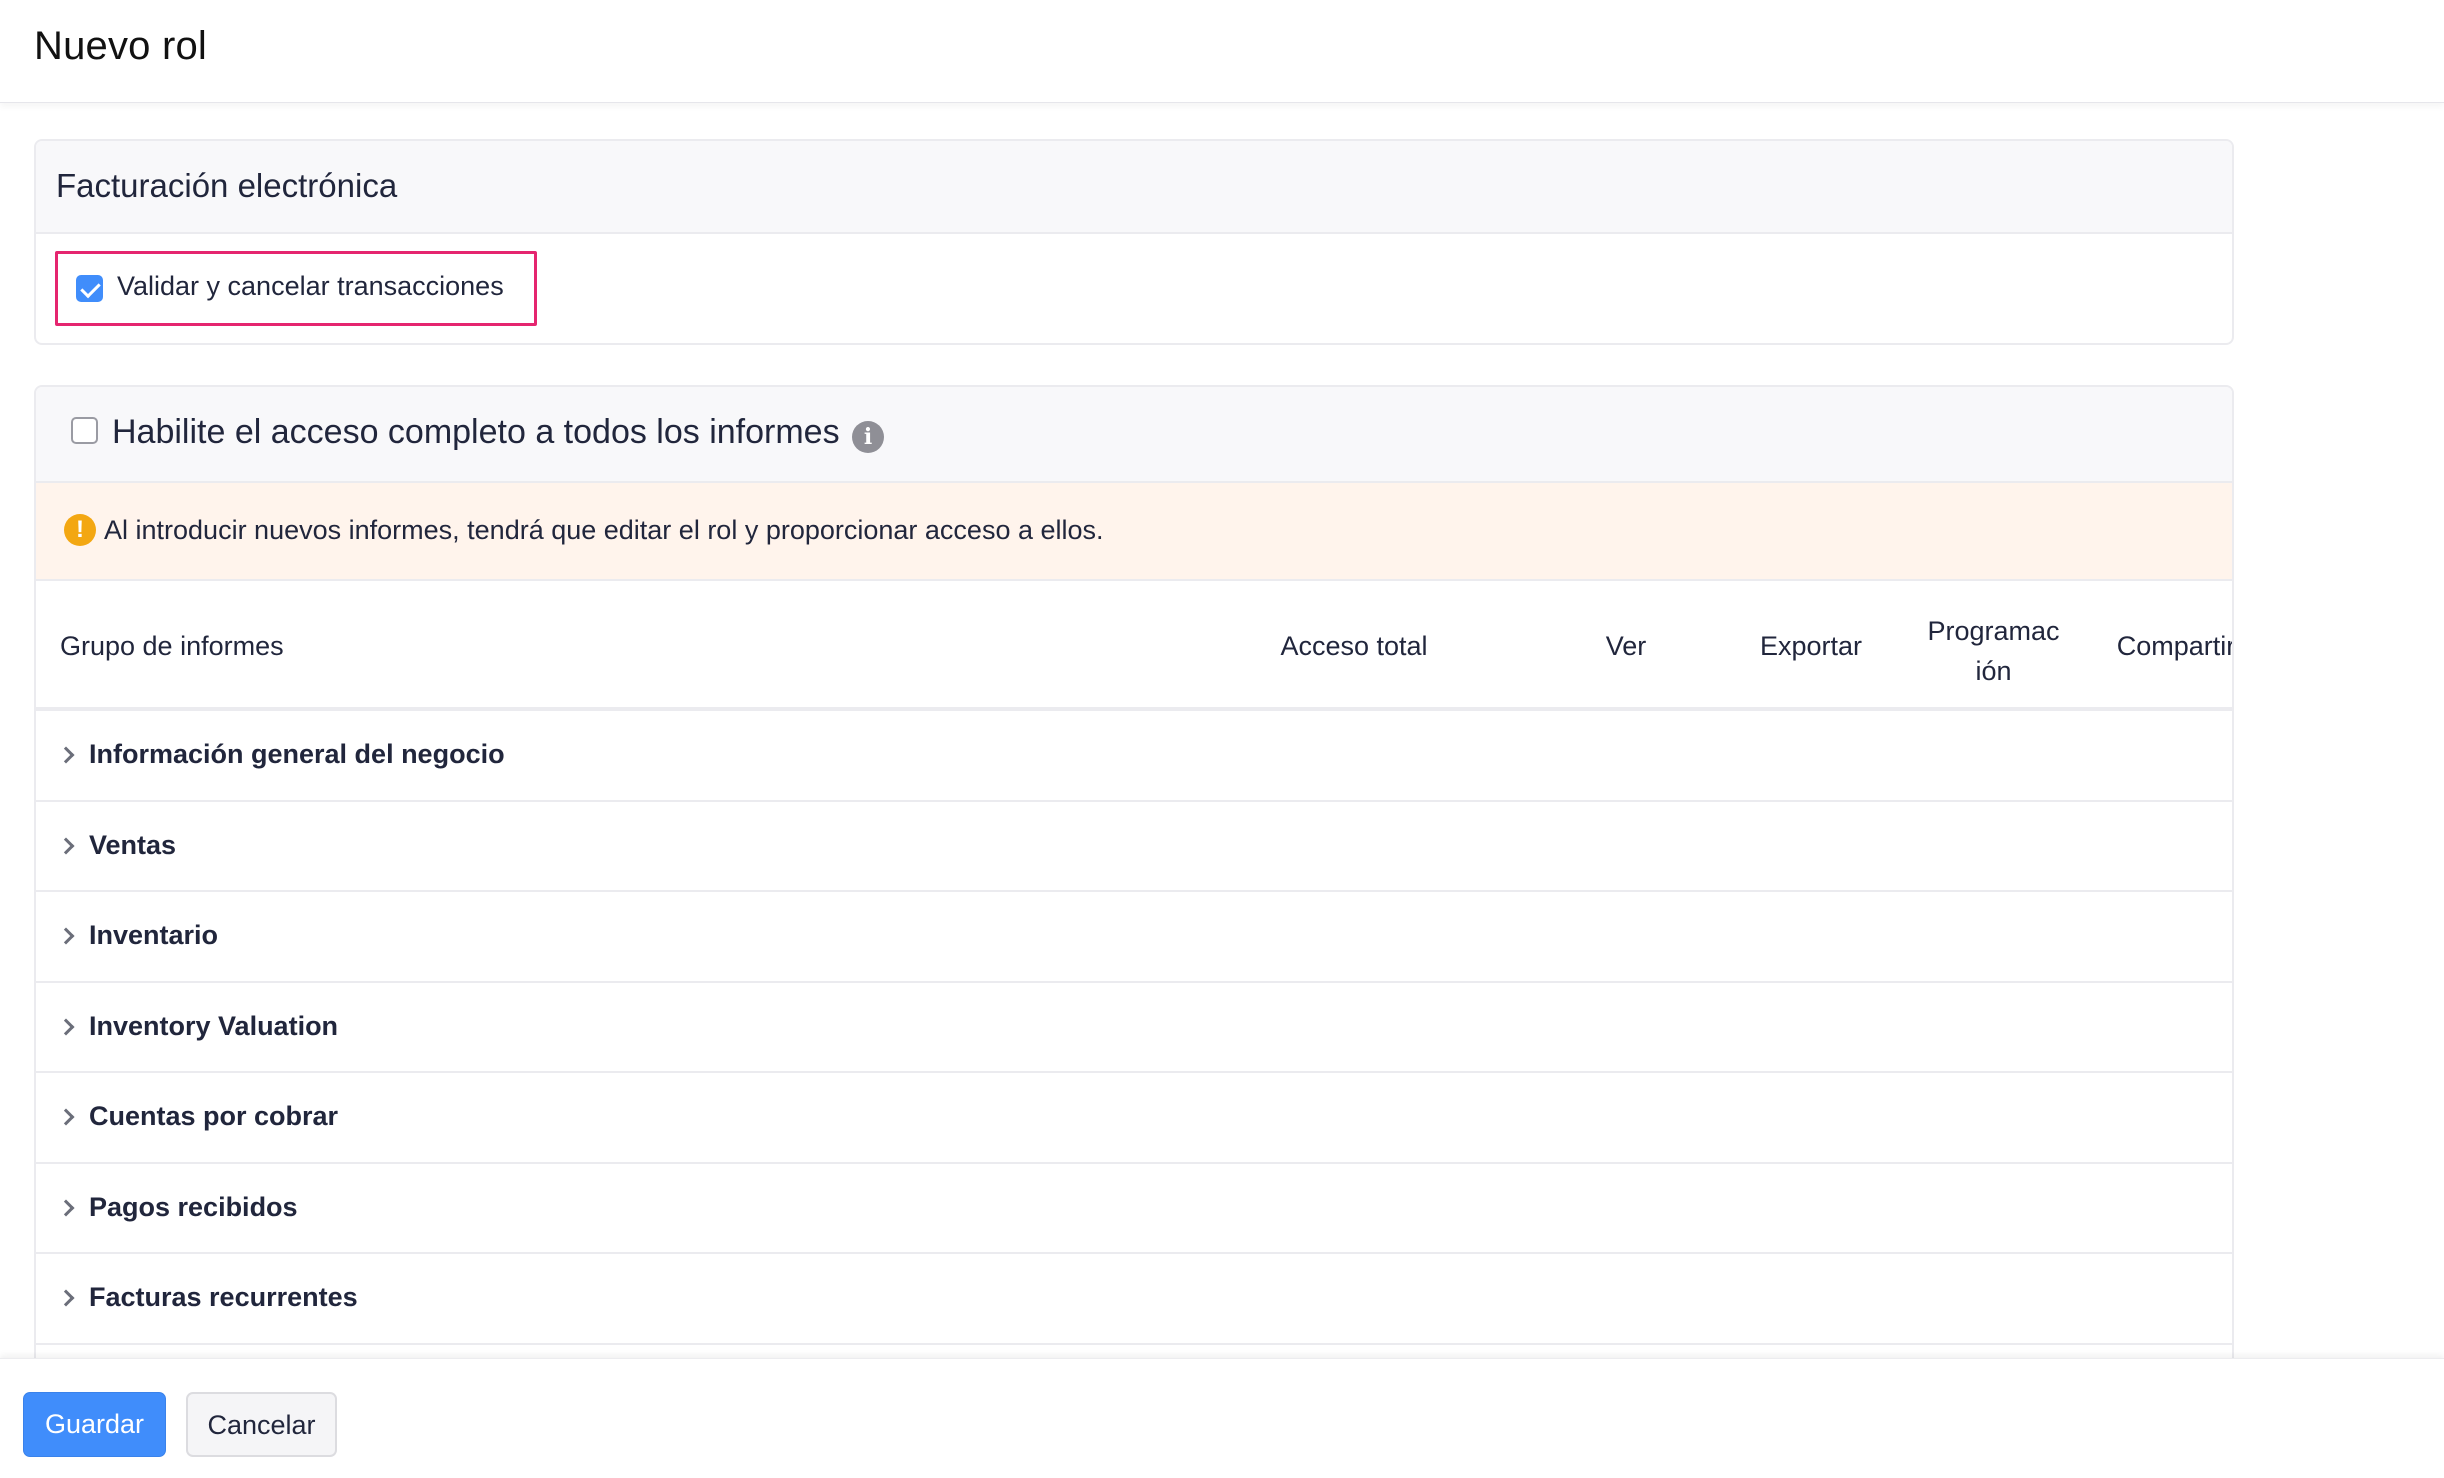 The image size is (2444, 1478). I want to click on report-group-label: Información general del negocio, so click(297, 754).